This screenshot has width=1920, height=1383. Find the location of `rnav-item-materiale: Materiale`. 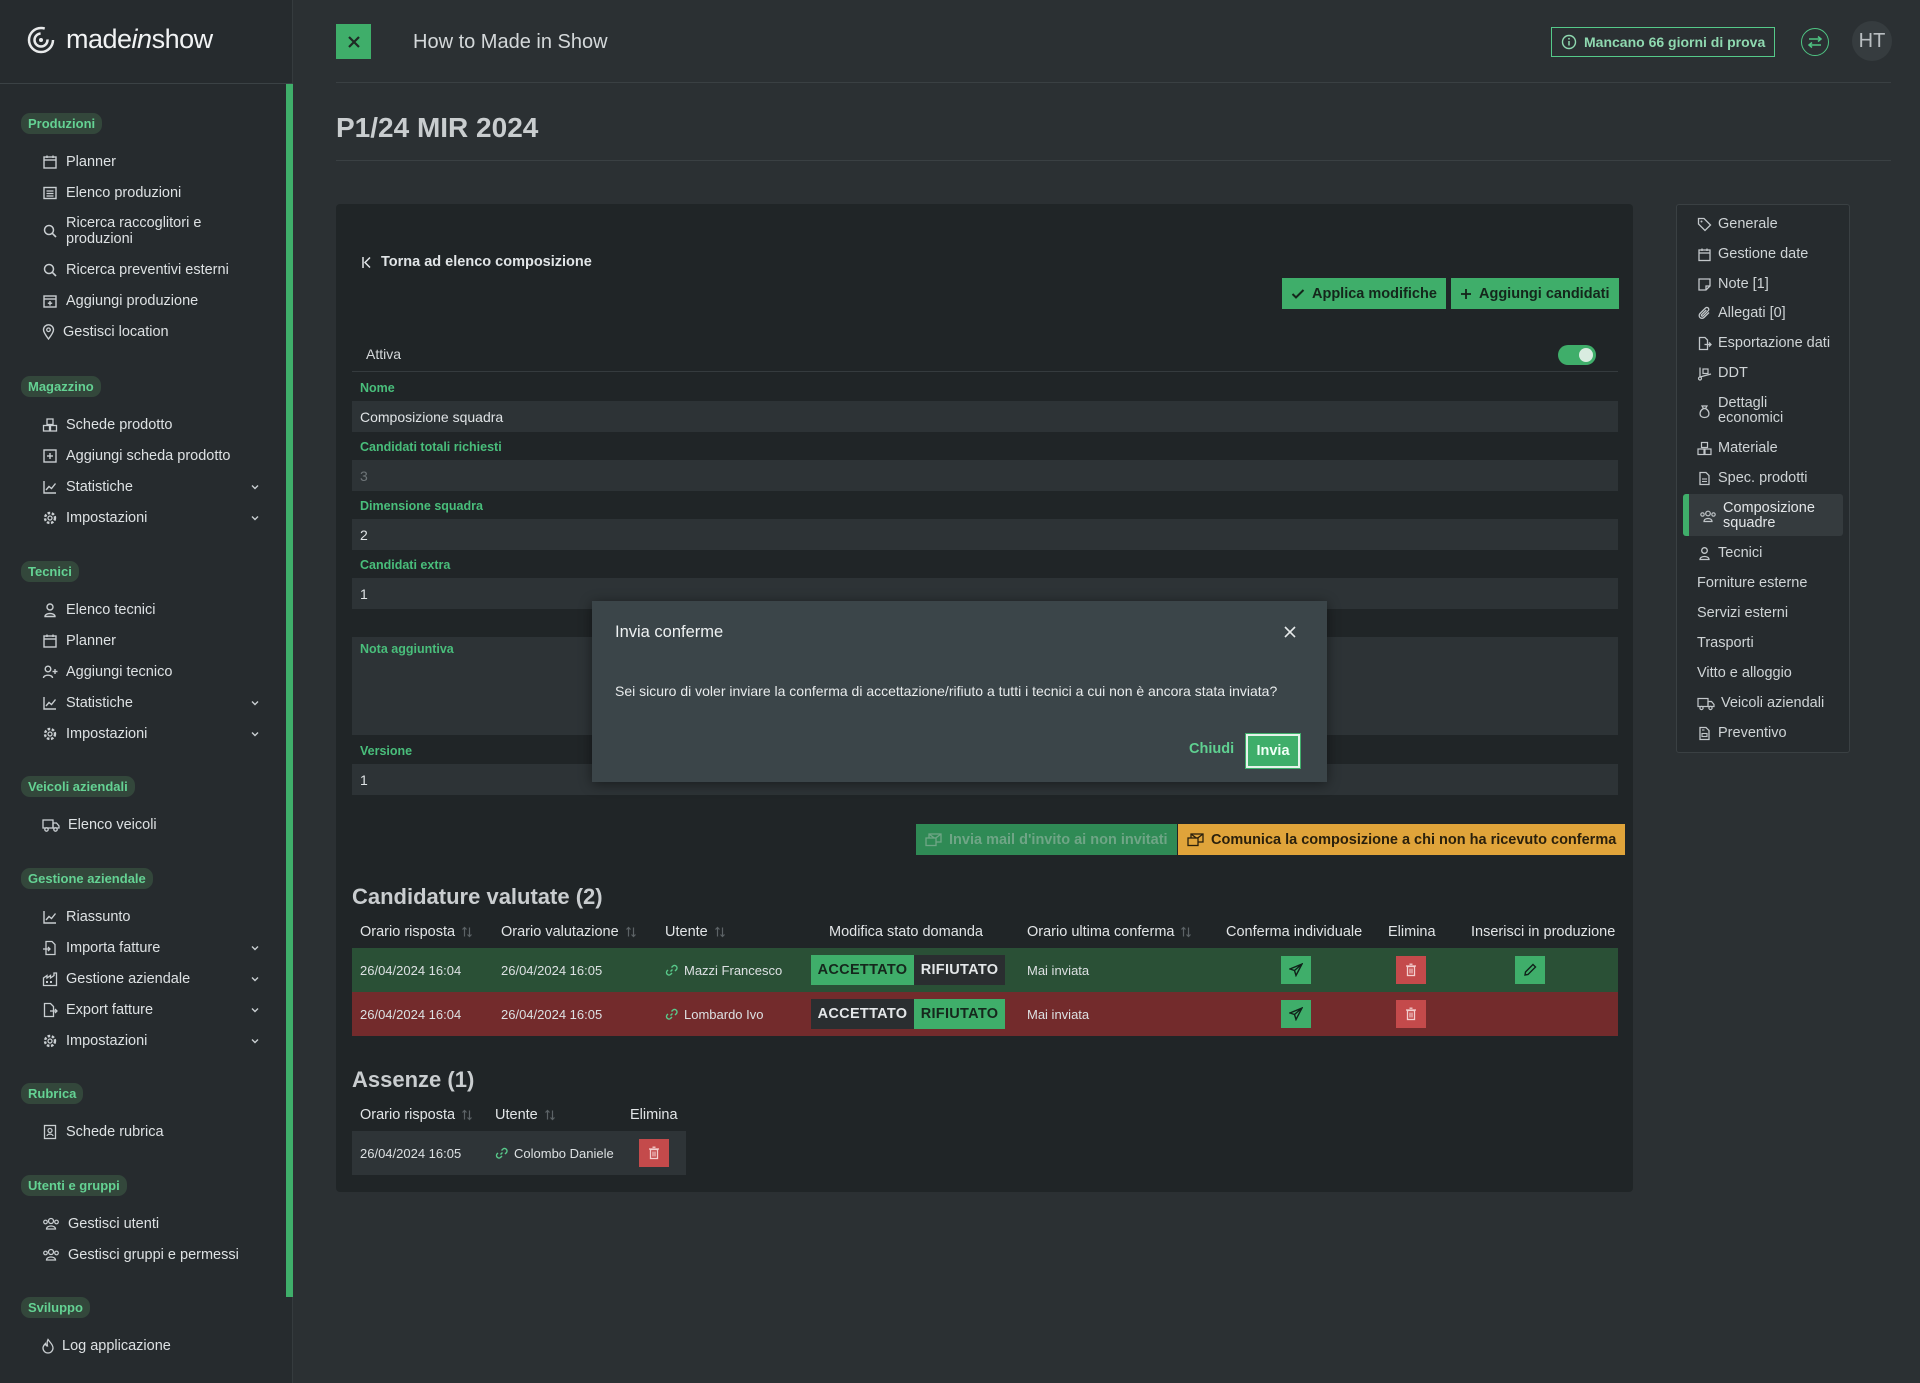

rnav-item-materiale: Materiale is located at coordinates (1737, 448).